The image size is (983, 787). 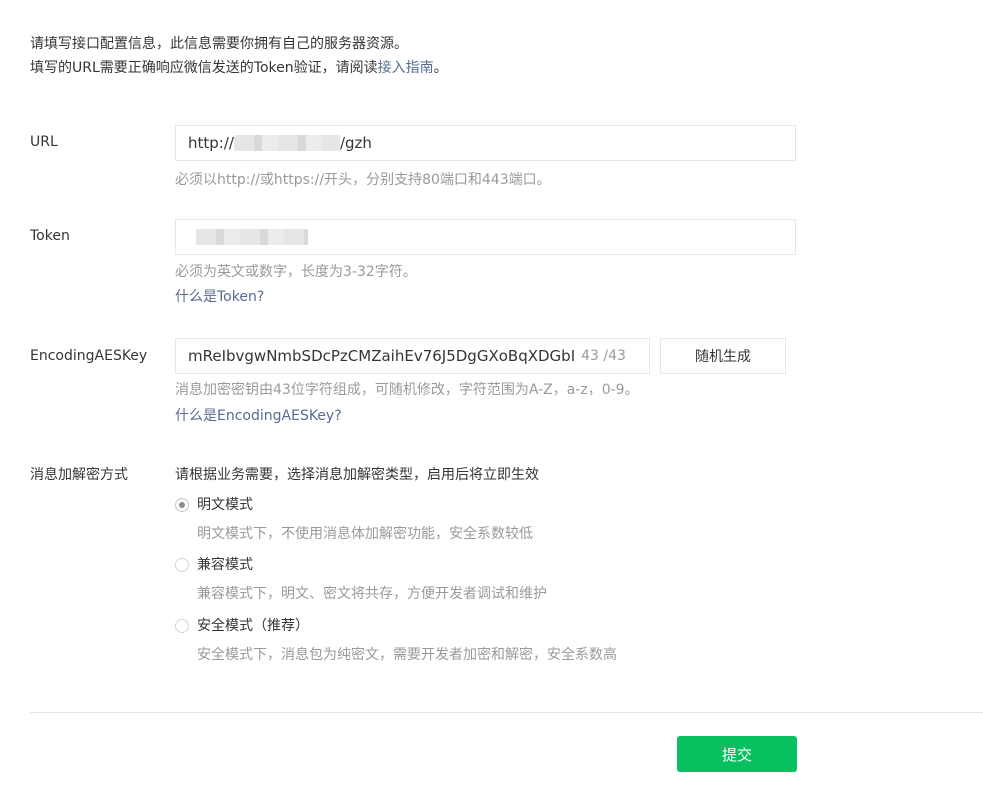 What do you see at coordinates (44, 142) in the screenshot?
I see `url-label: URL` at bounding box center [44, 142].